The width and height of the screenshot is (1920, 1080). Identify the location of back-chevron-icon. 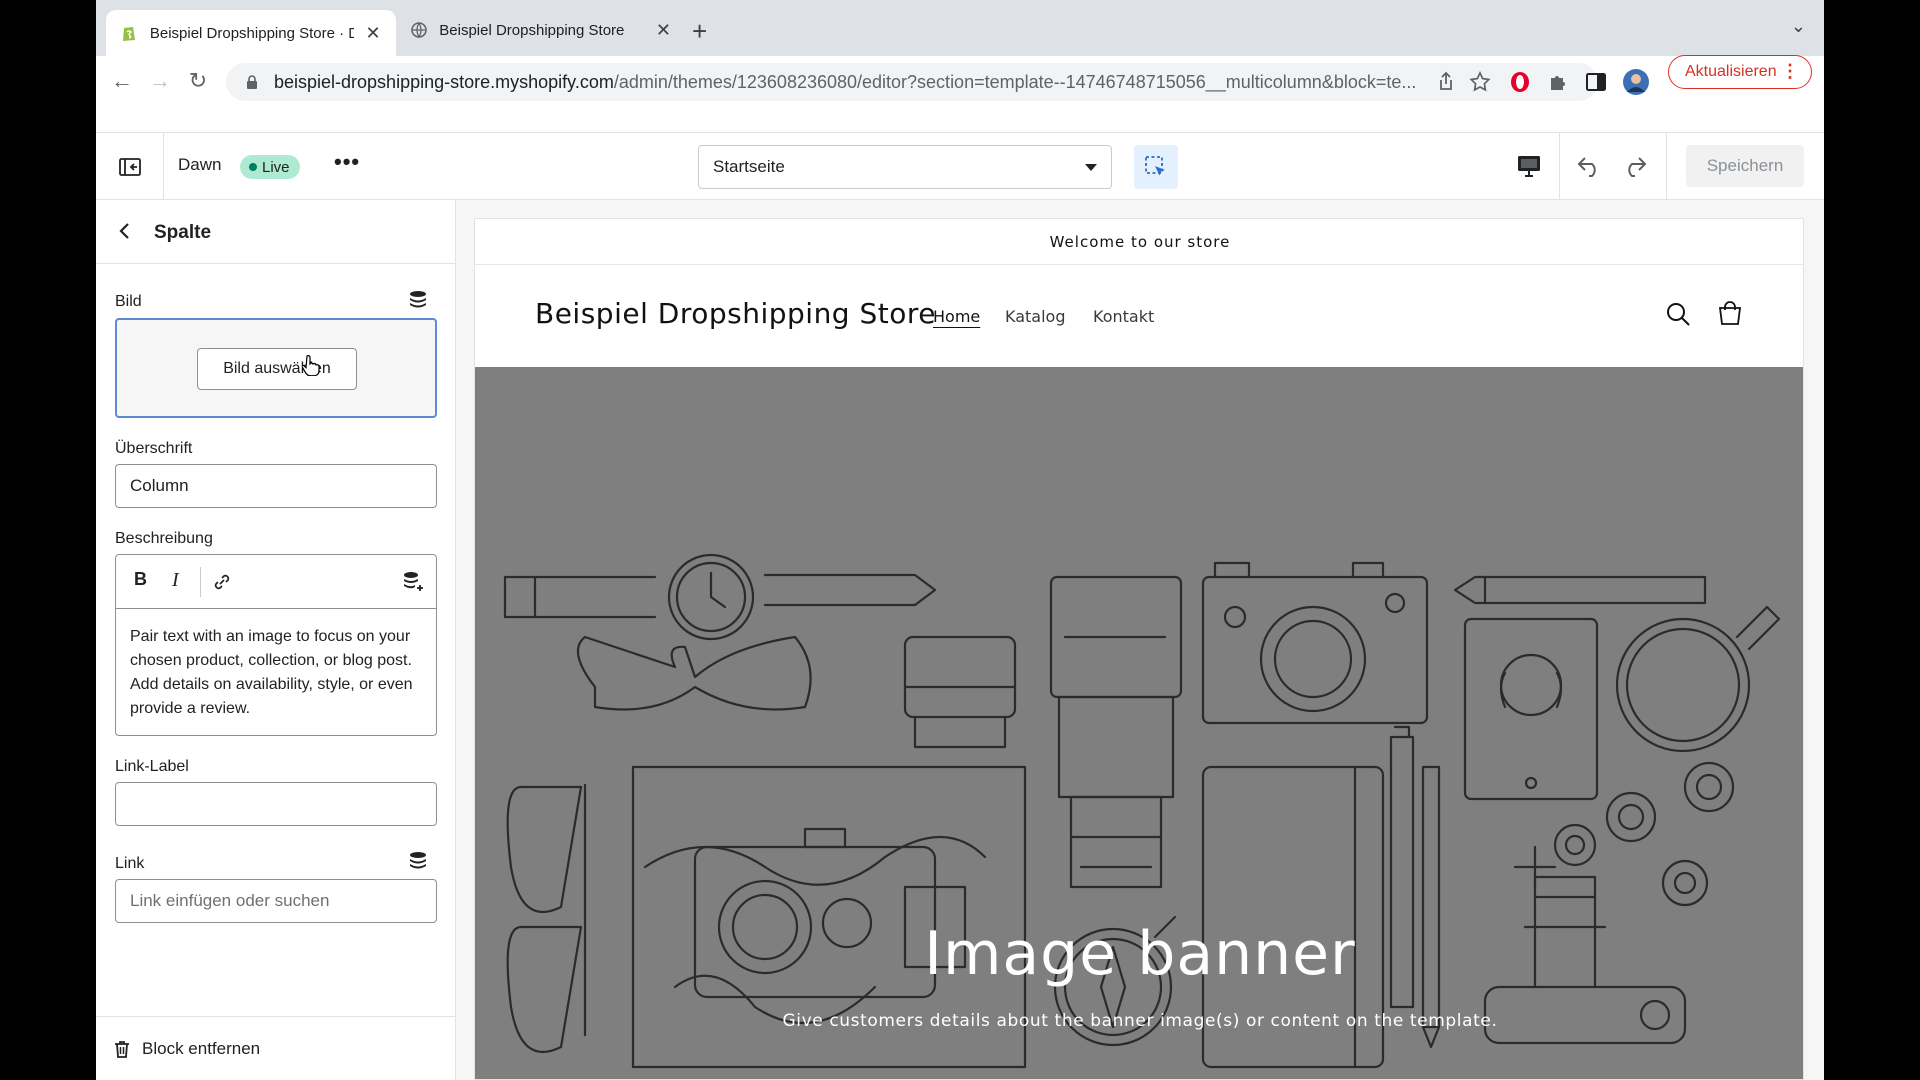
(125, 234).